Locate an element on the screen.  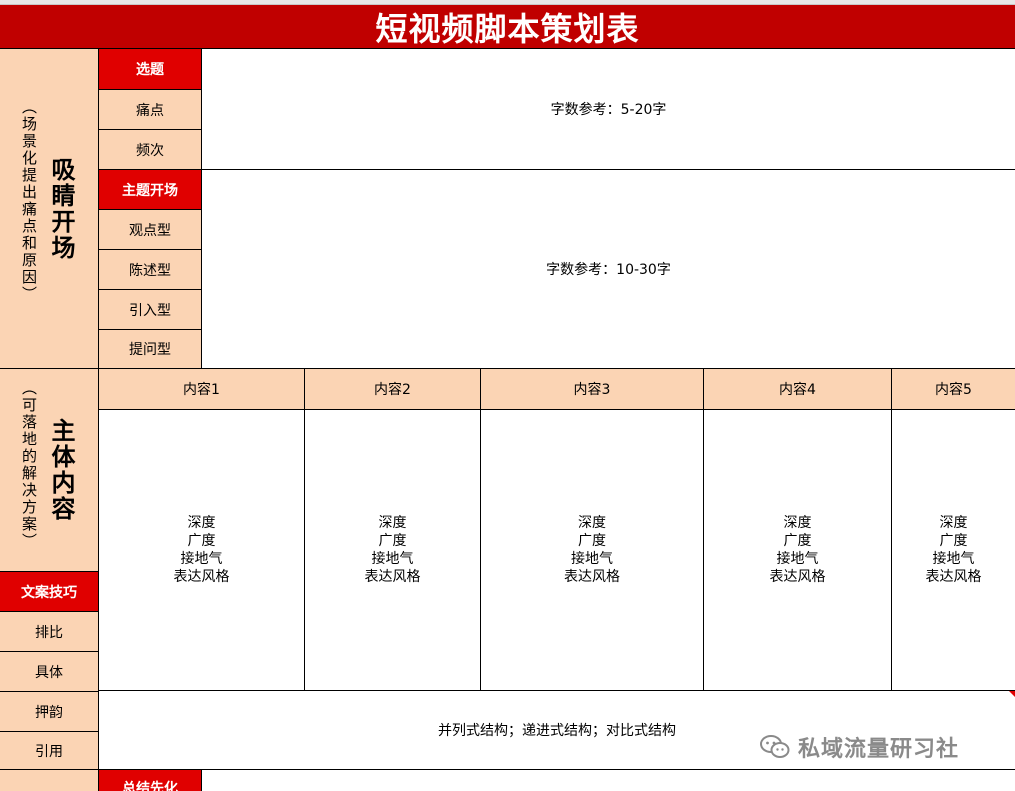
watermark-text: 私域流量研习社 is located at coordinates (879, 749).